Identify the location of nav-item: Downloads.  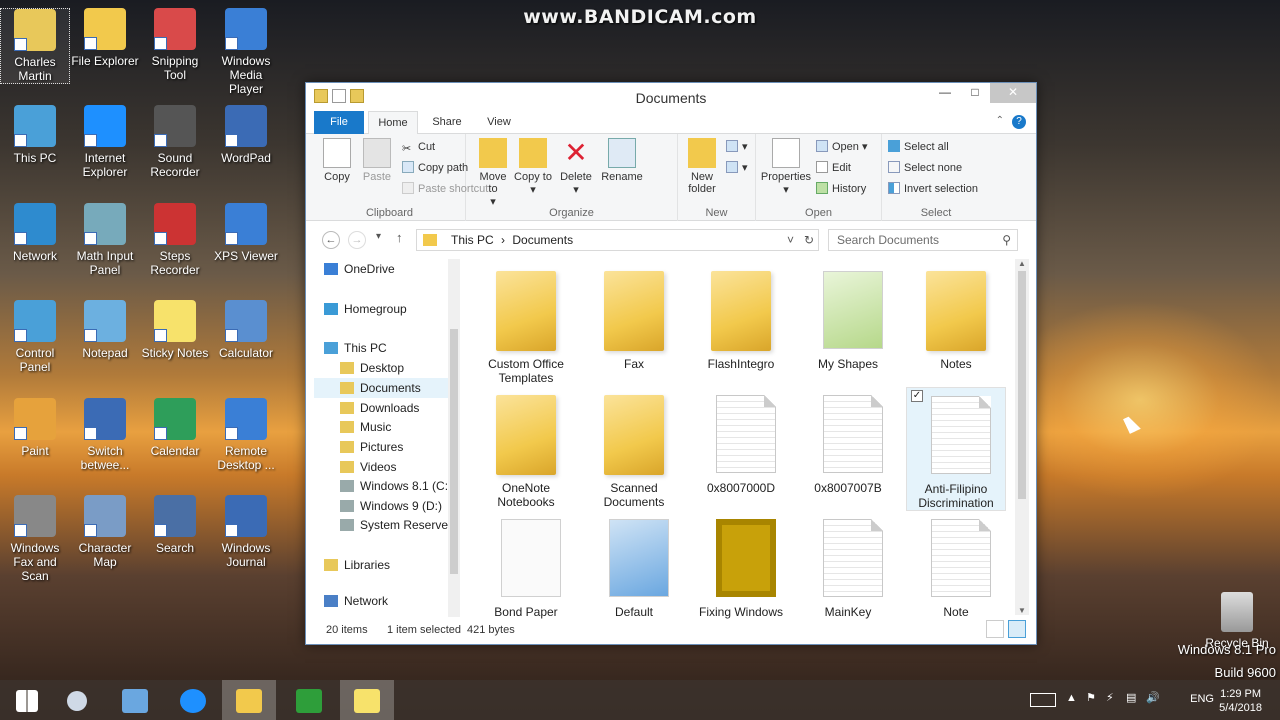
(384, 408).